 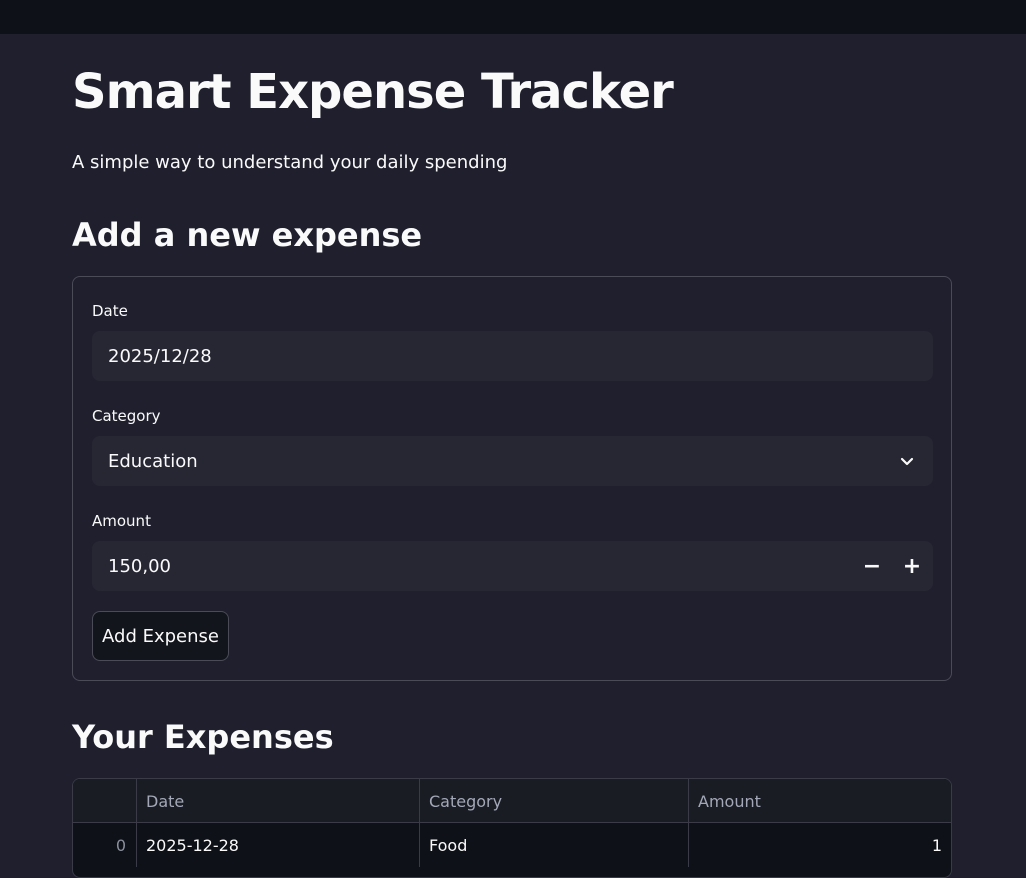 What do you see at coordinates (160, 636) in the screenshot?
I see `add-expense-button: Add Expense` at bounding box center [160, 636].